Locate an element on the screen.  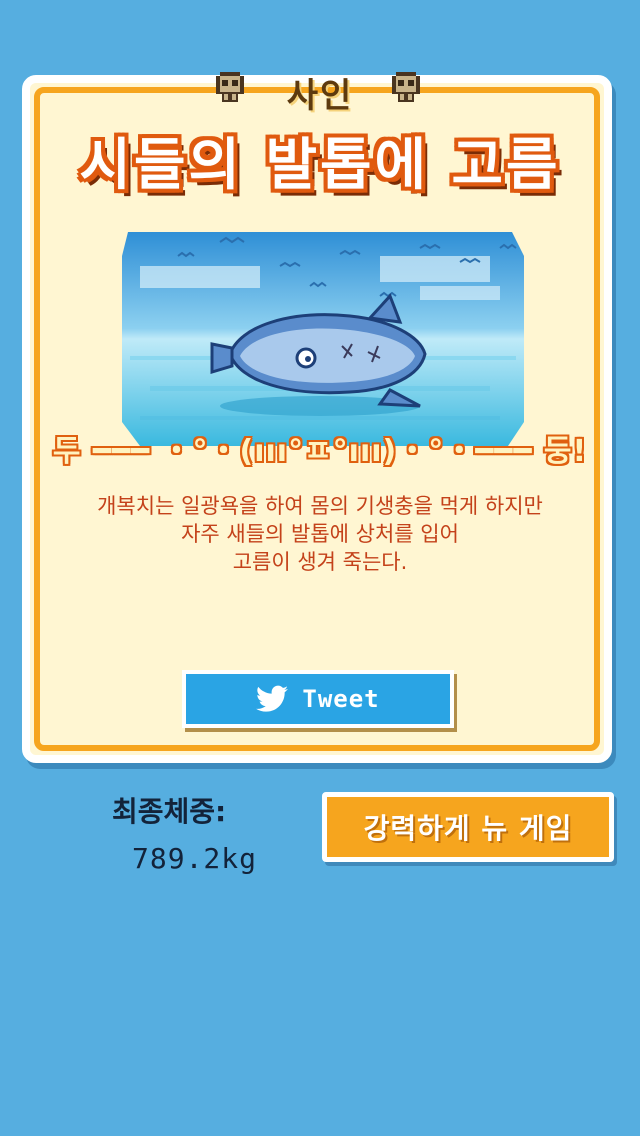
sunfish-illustration is located at coordinates (323, 339).